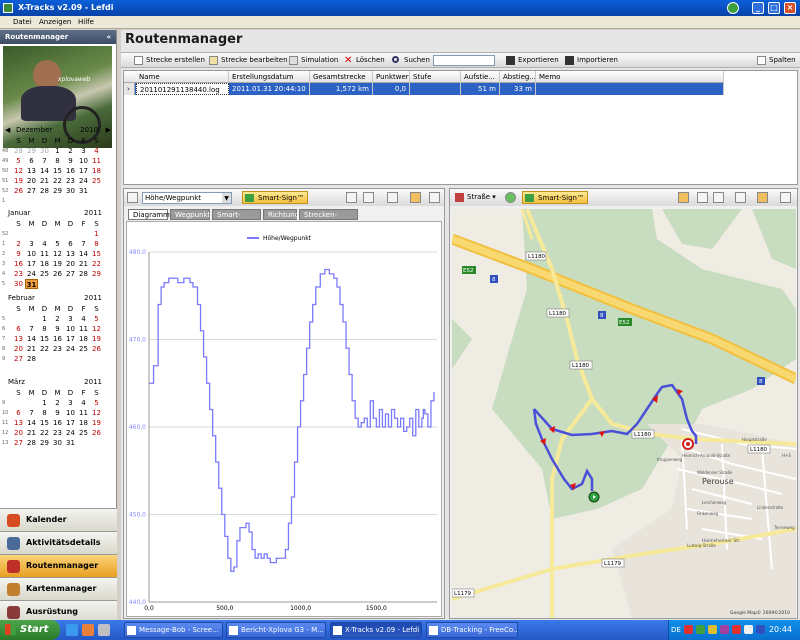  I want to click on tab-diagram: Diagramm, so click(149, 214).